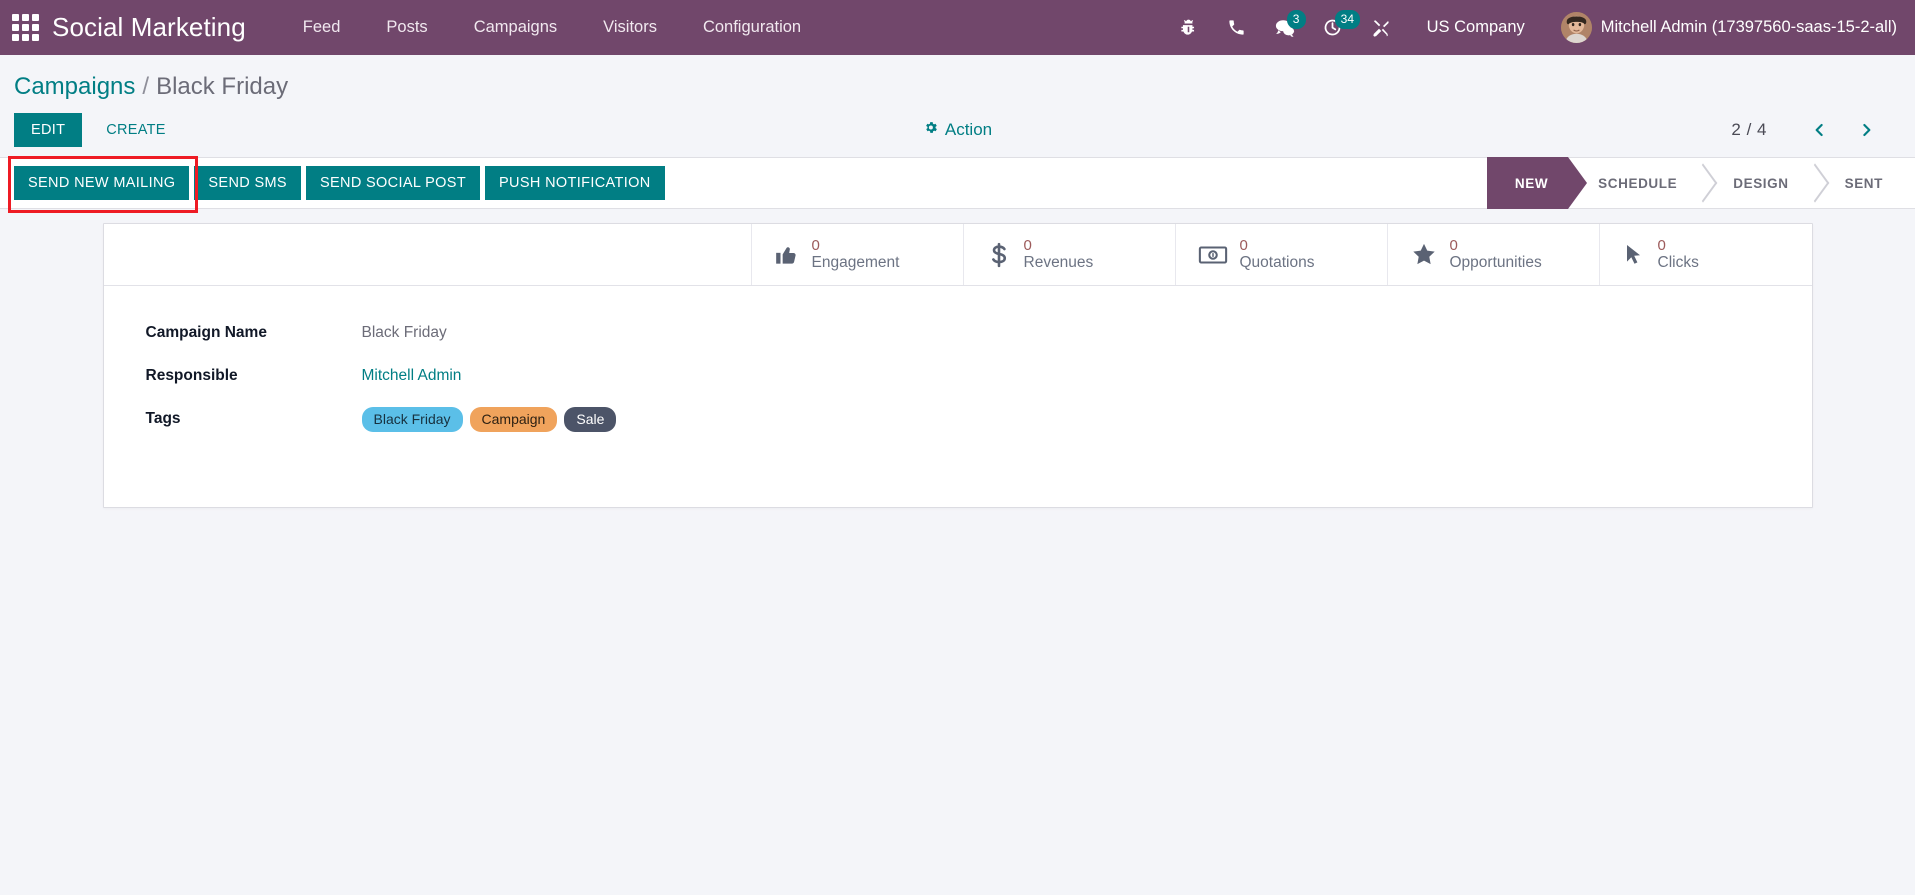 This screenshot has width=1915, height=895. I want to click on pager-count: 2 / 4, so click(1749, 129).